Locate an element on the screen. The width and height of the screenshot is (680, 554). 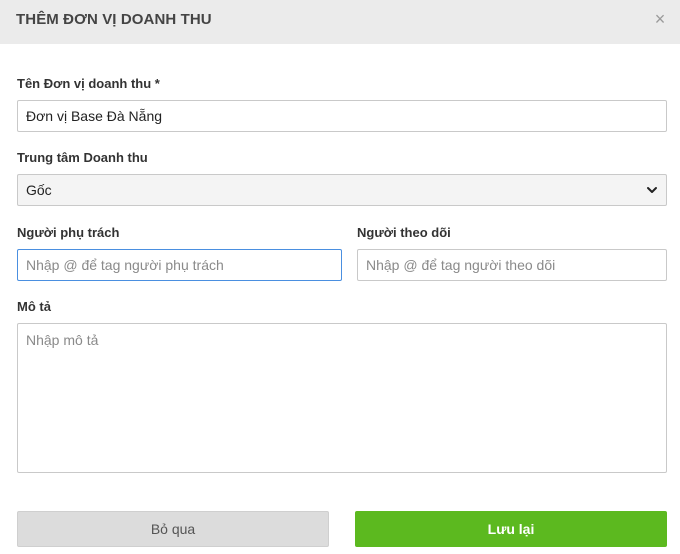
dialog-title: THÊM ĐƠN VỊ DOANH THU is located at coordinates (114, 19).